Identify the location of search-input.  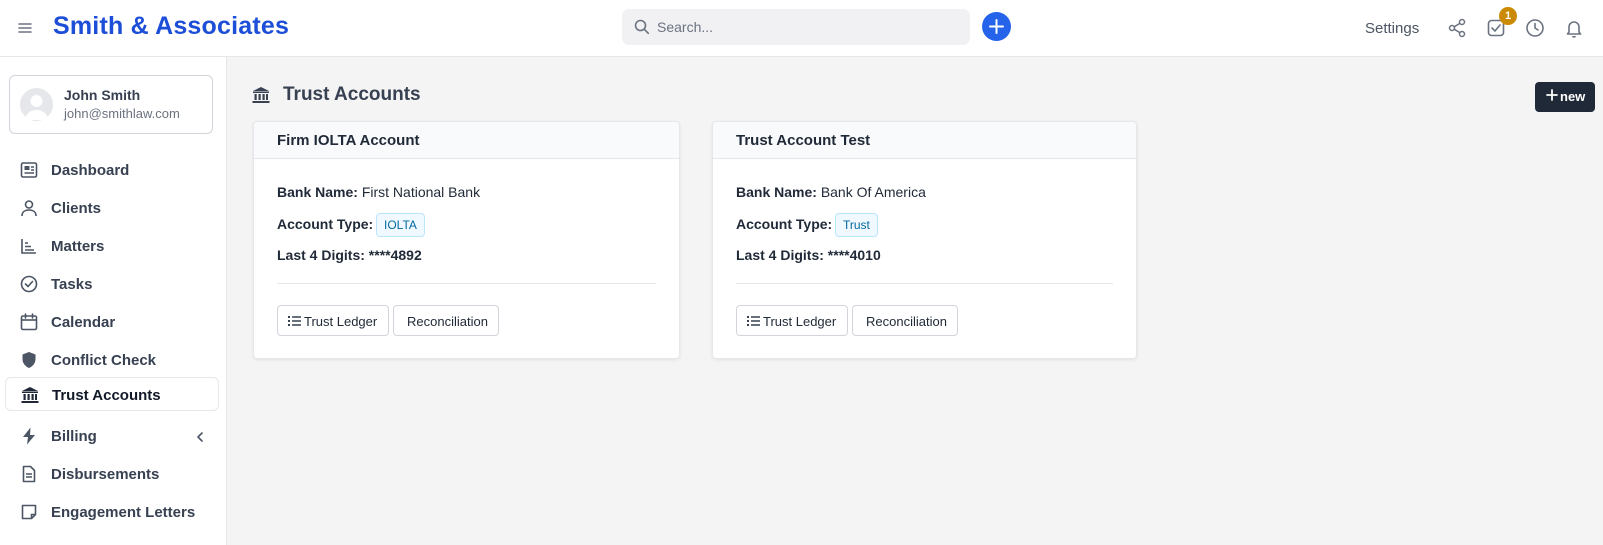
(807, 27).